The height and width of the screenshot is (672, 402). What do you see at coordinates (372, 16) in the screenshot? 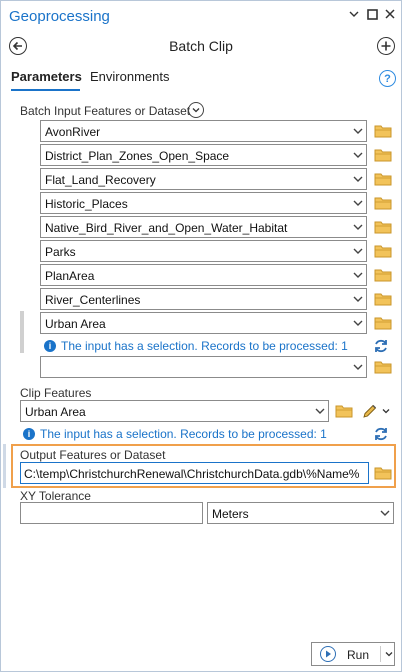
I see `maximize-icon` at bounding box center [372, 16].